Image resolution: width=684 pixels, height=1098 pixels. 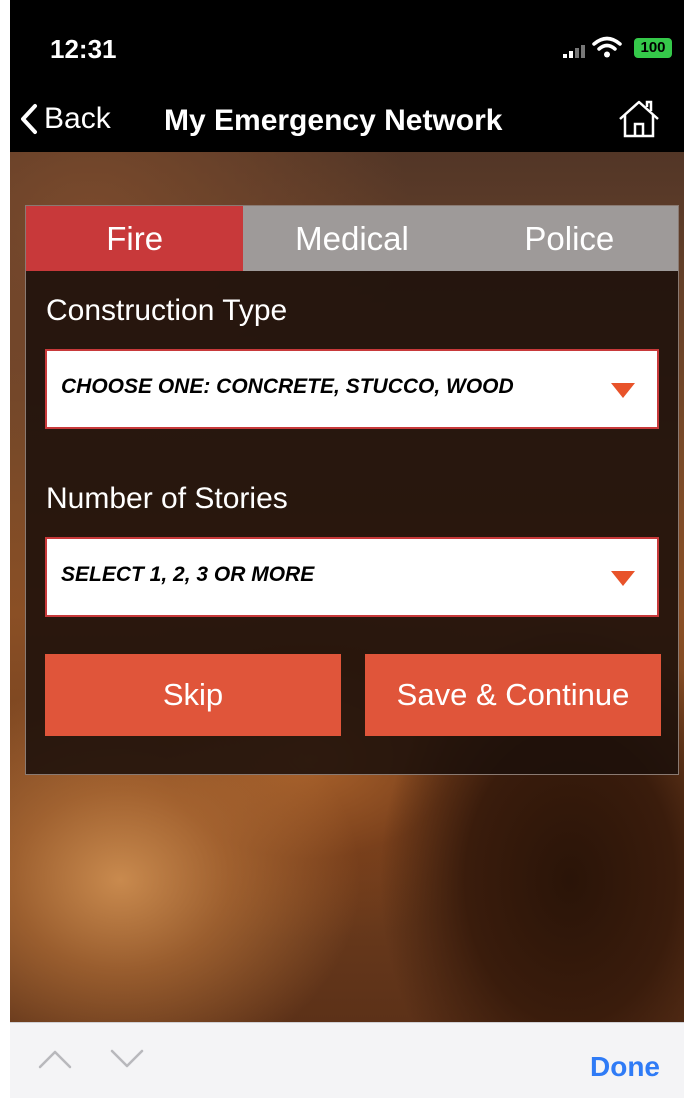 What do you see at coordinates (127, 1061) in the screenshot?
I see `chevron-down-icon` at bounding box center [127, 1061].